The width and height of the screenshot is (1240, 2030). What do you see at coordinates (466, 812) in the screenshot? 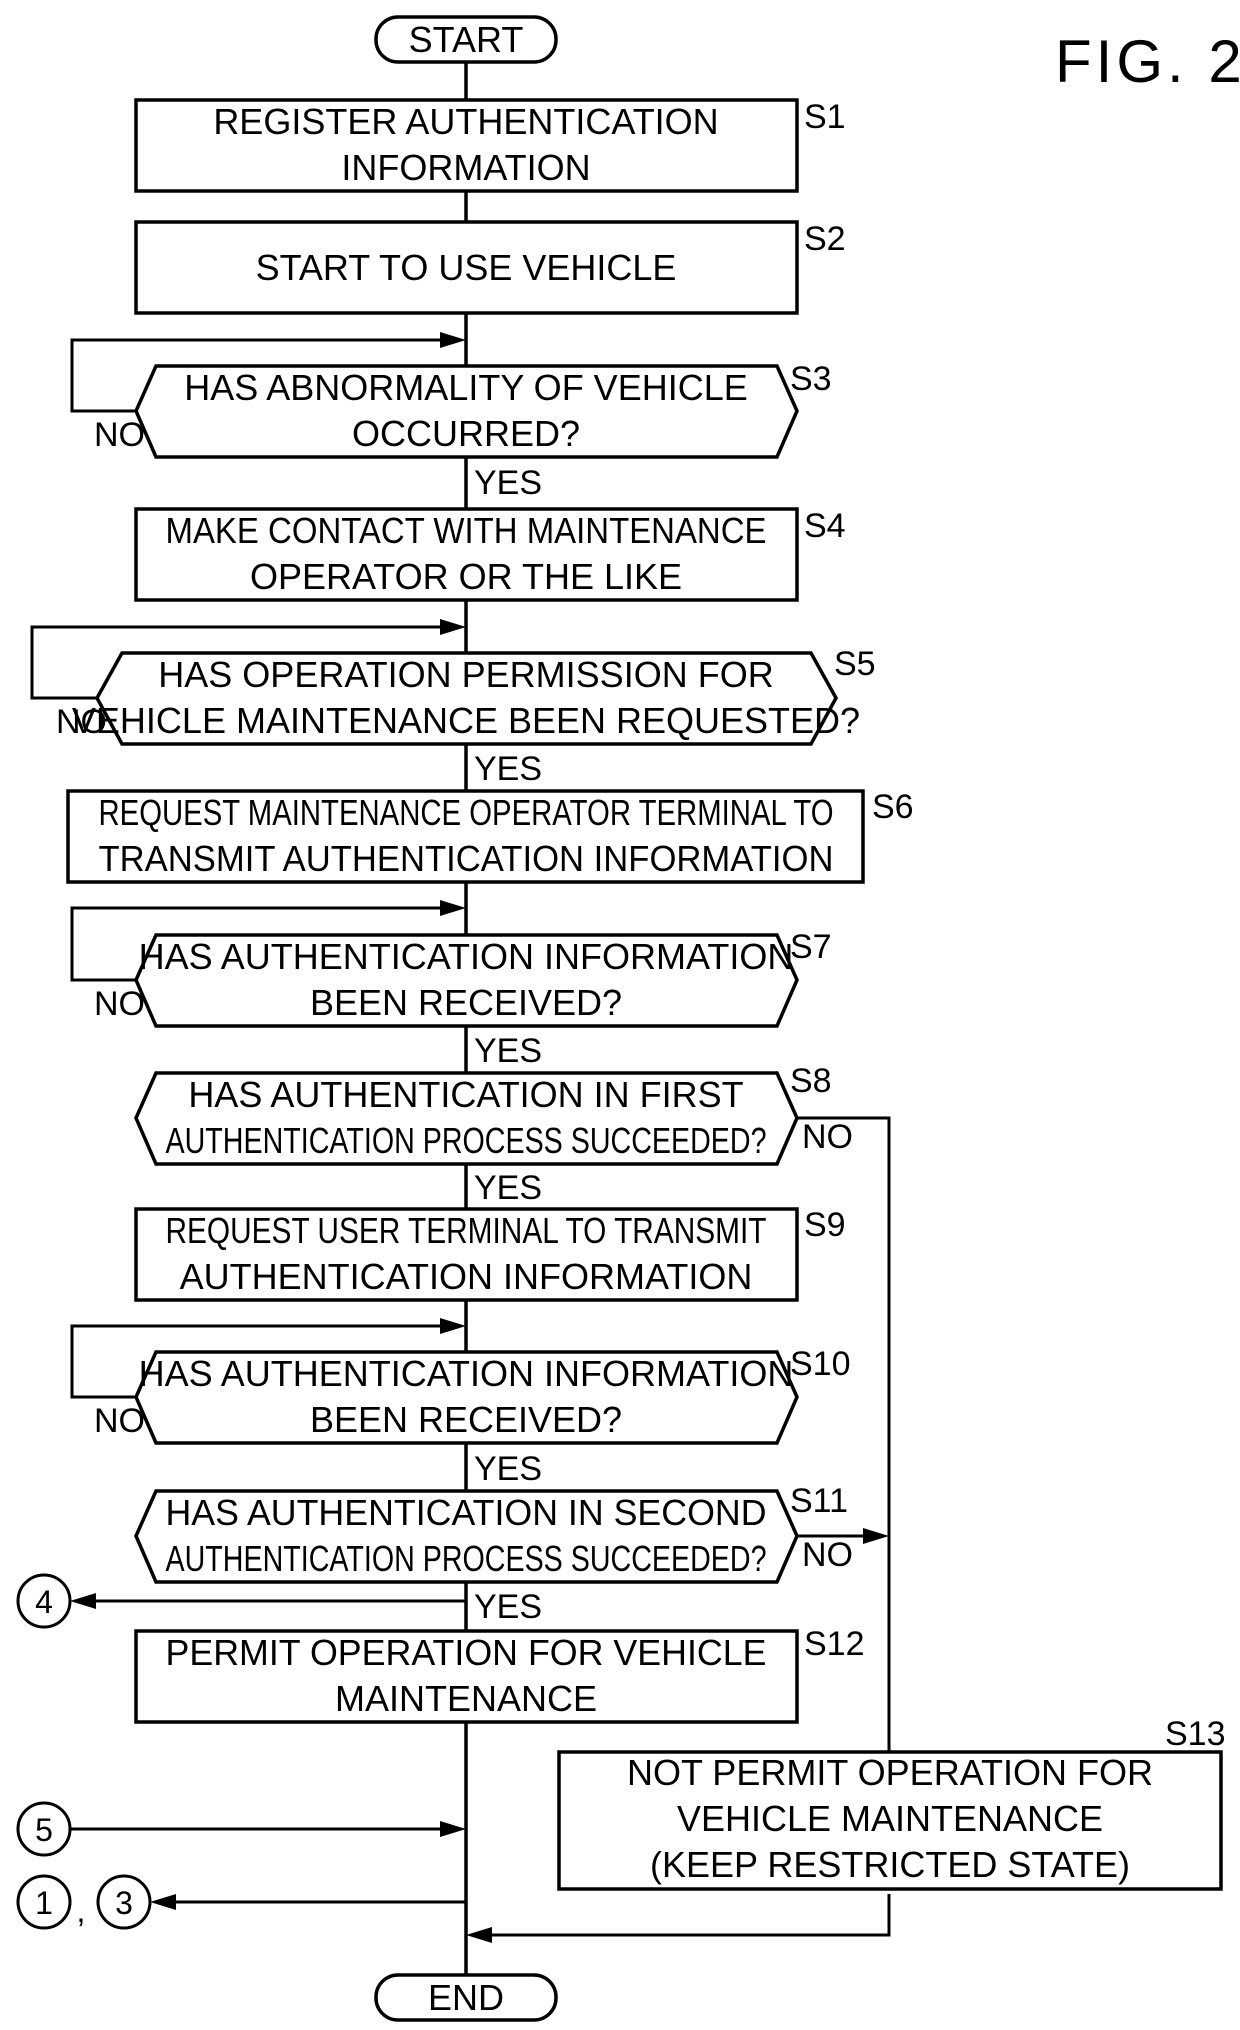
I see `step-s6-line-1: REQUEST MAINTENANCE OPERATOR TERMINAL TO` at bounding box center [466, 812].